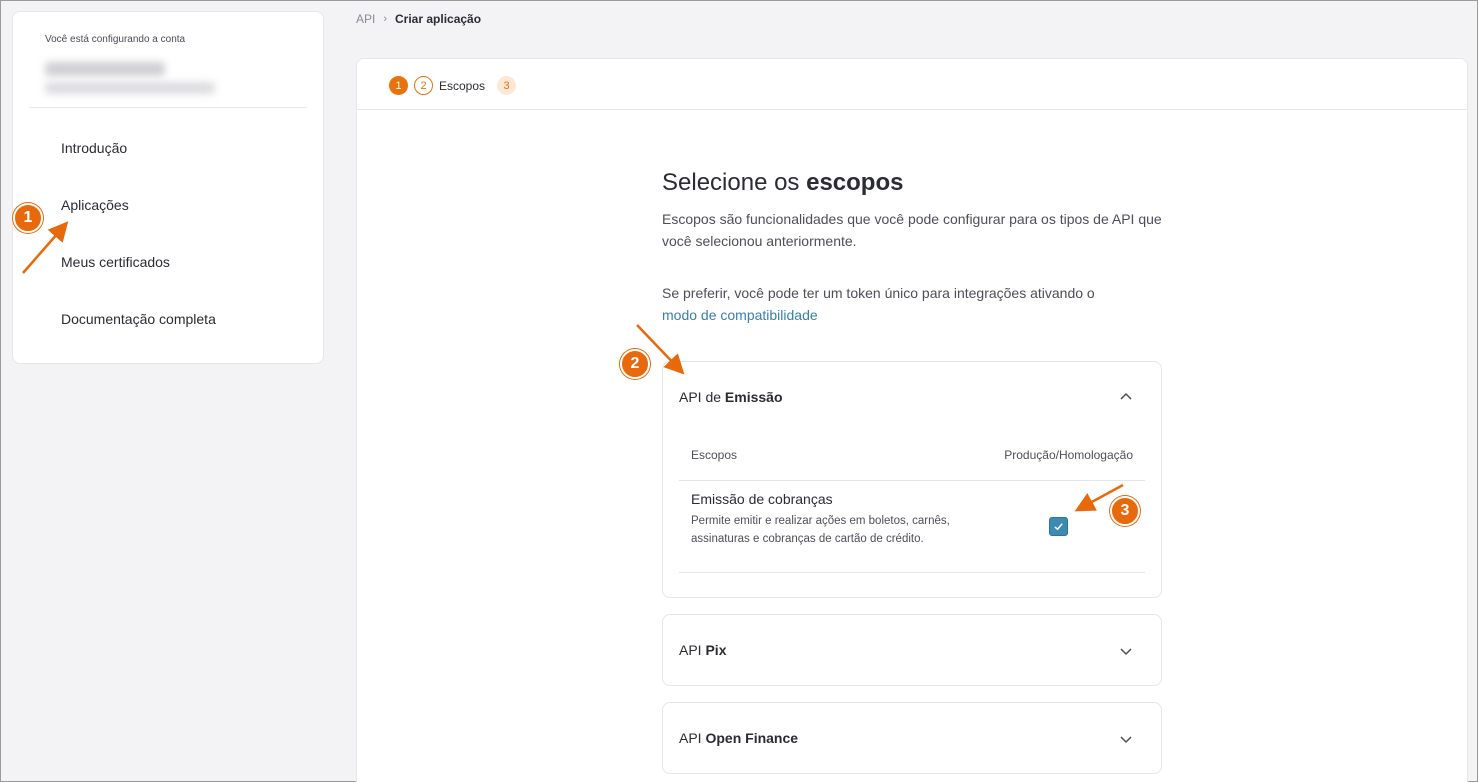 Image resolution: width=1478 pixels, height=782 pixels. I want to click on stepper: 1 2 Escopos 3, so click(453, 85).